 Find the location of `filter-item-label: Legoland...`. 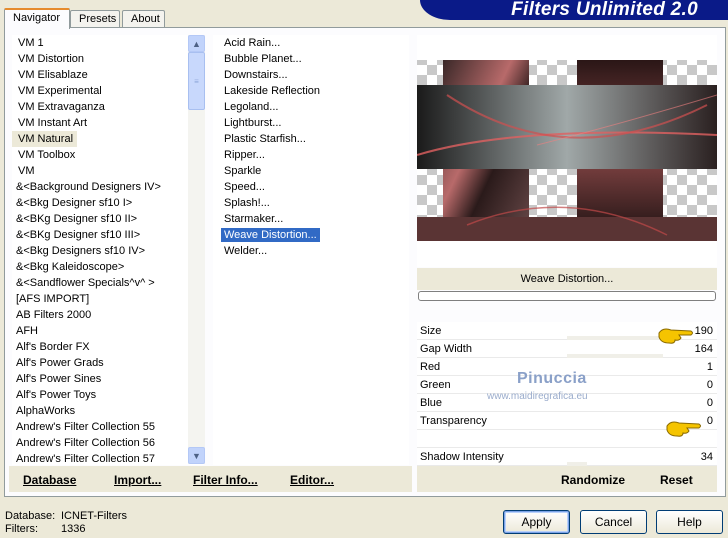

filter-item-label: Legoland... is located at coordinates (251, 107).